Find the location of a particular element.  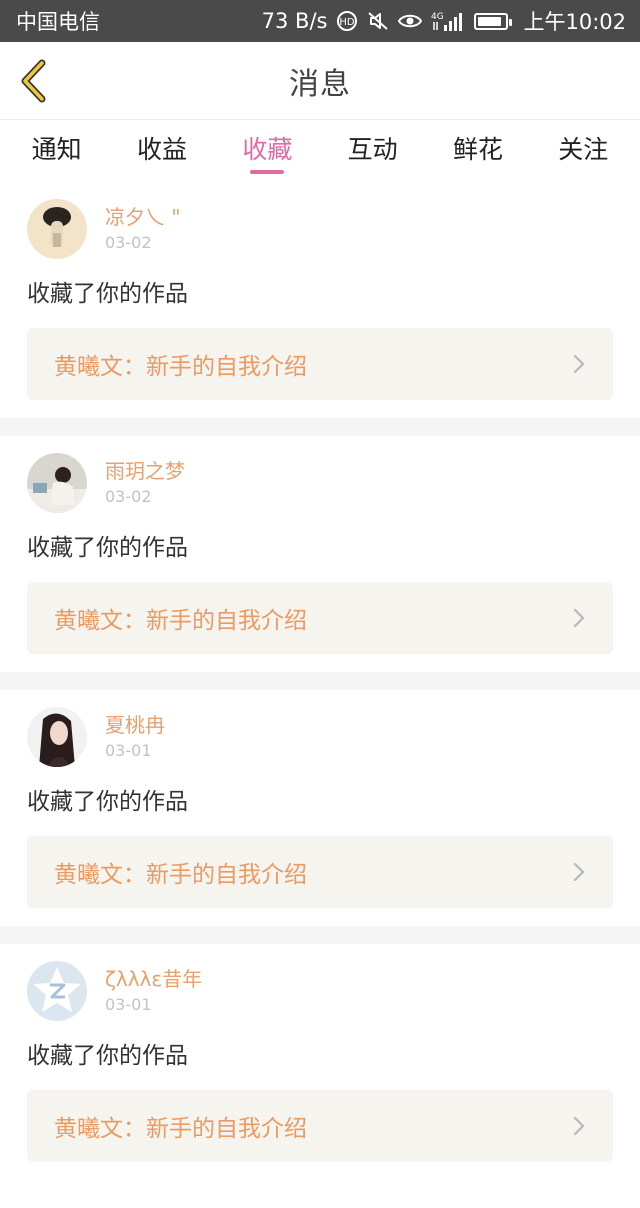

user-row: 雨玥之梦 03-02 is located at coordinates (320, 483).